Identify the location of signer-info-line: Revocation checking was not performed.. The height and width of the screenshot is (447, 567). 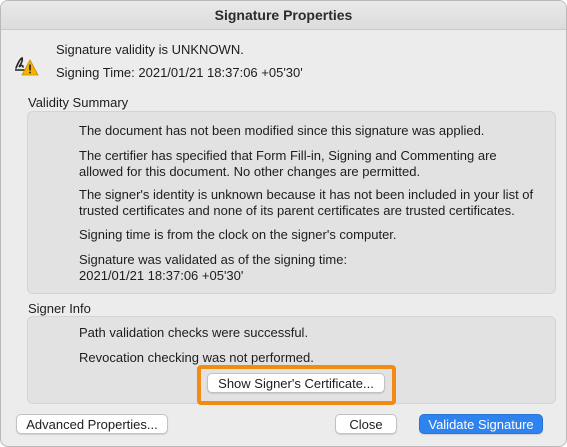
(196, 357).